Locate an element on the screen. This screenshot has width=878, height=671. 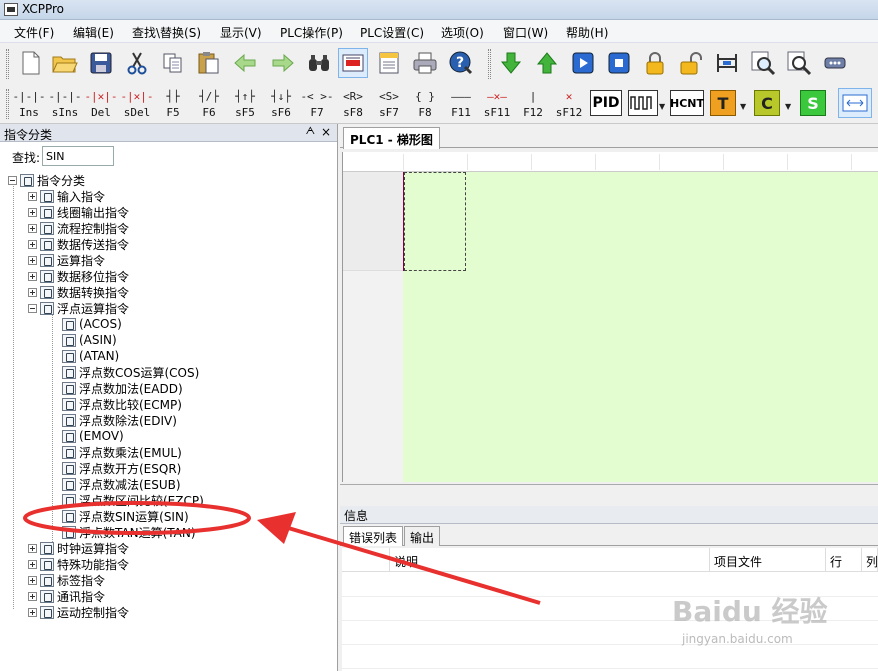
save-icon is located at coordinates (101, 63).